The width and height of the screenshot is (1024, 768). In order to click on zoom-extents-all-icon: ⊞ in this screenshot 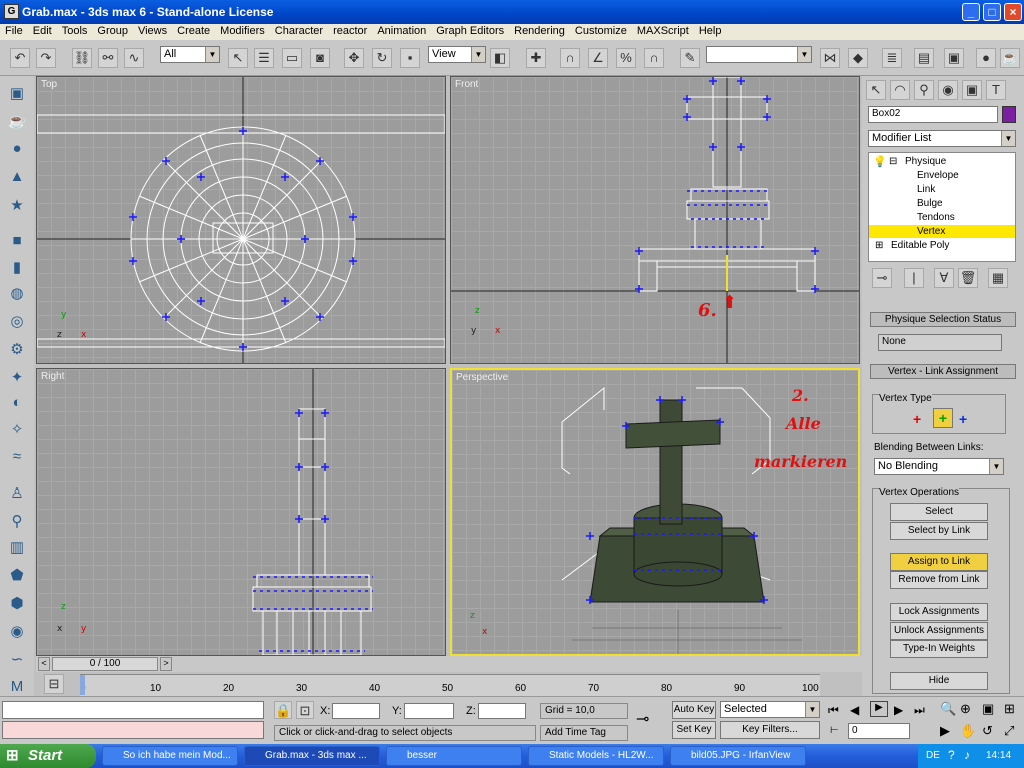, I will do `click(1009, 709)`.